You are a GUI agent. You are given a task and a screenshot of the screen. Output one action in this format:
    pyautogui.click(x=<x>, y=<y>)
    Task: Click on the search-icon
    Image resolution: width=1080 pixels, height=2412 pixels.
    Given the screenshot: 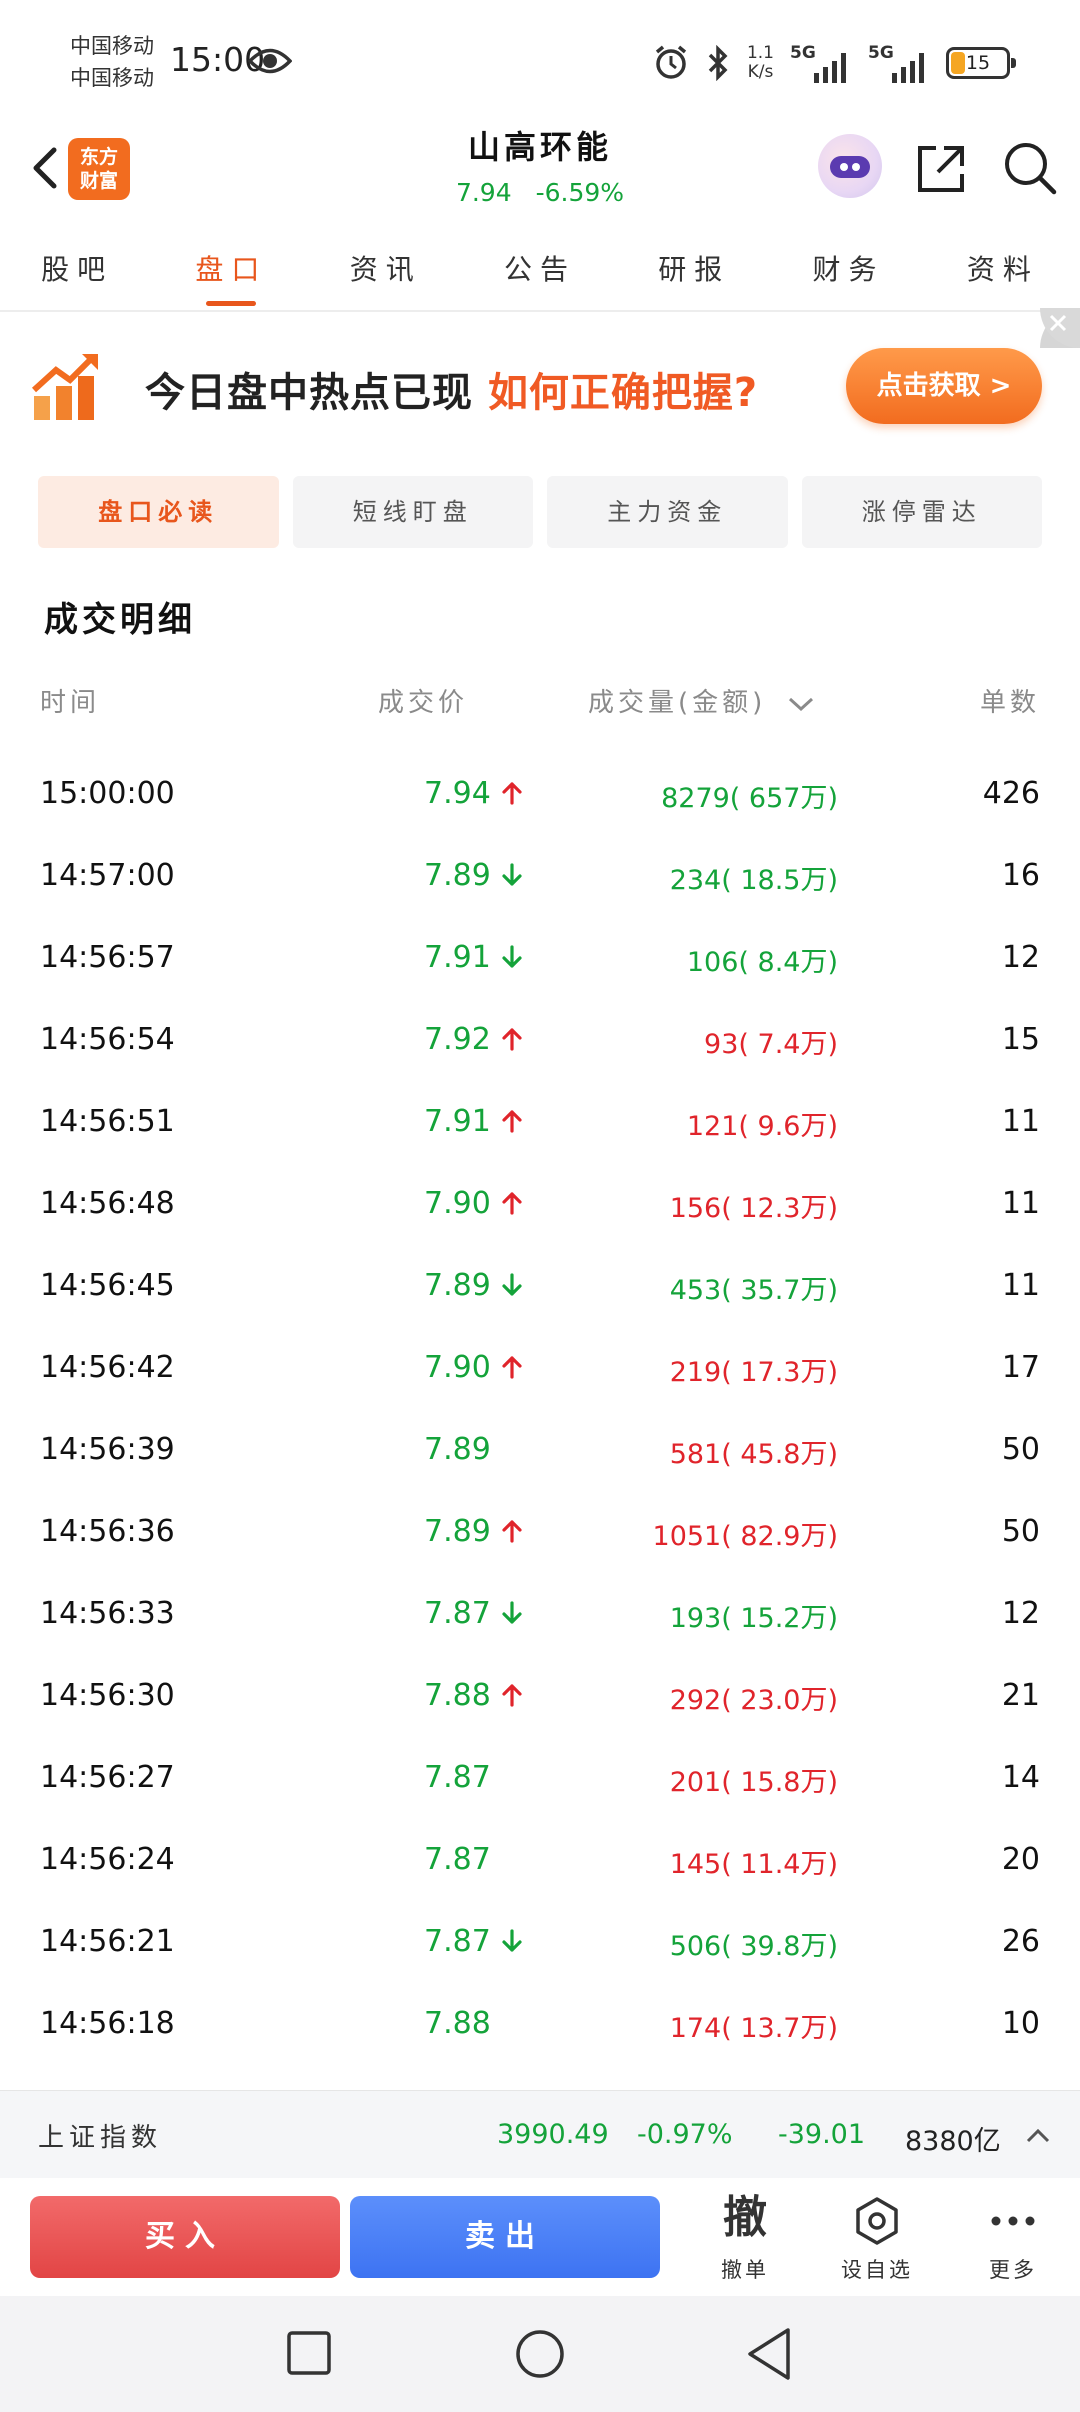 What is the action you would take?
    pyautogui.click(x=1030, y=168)
    